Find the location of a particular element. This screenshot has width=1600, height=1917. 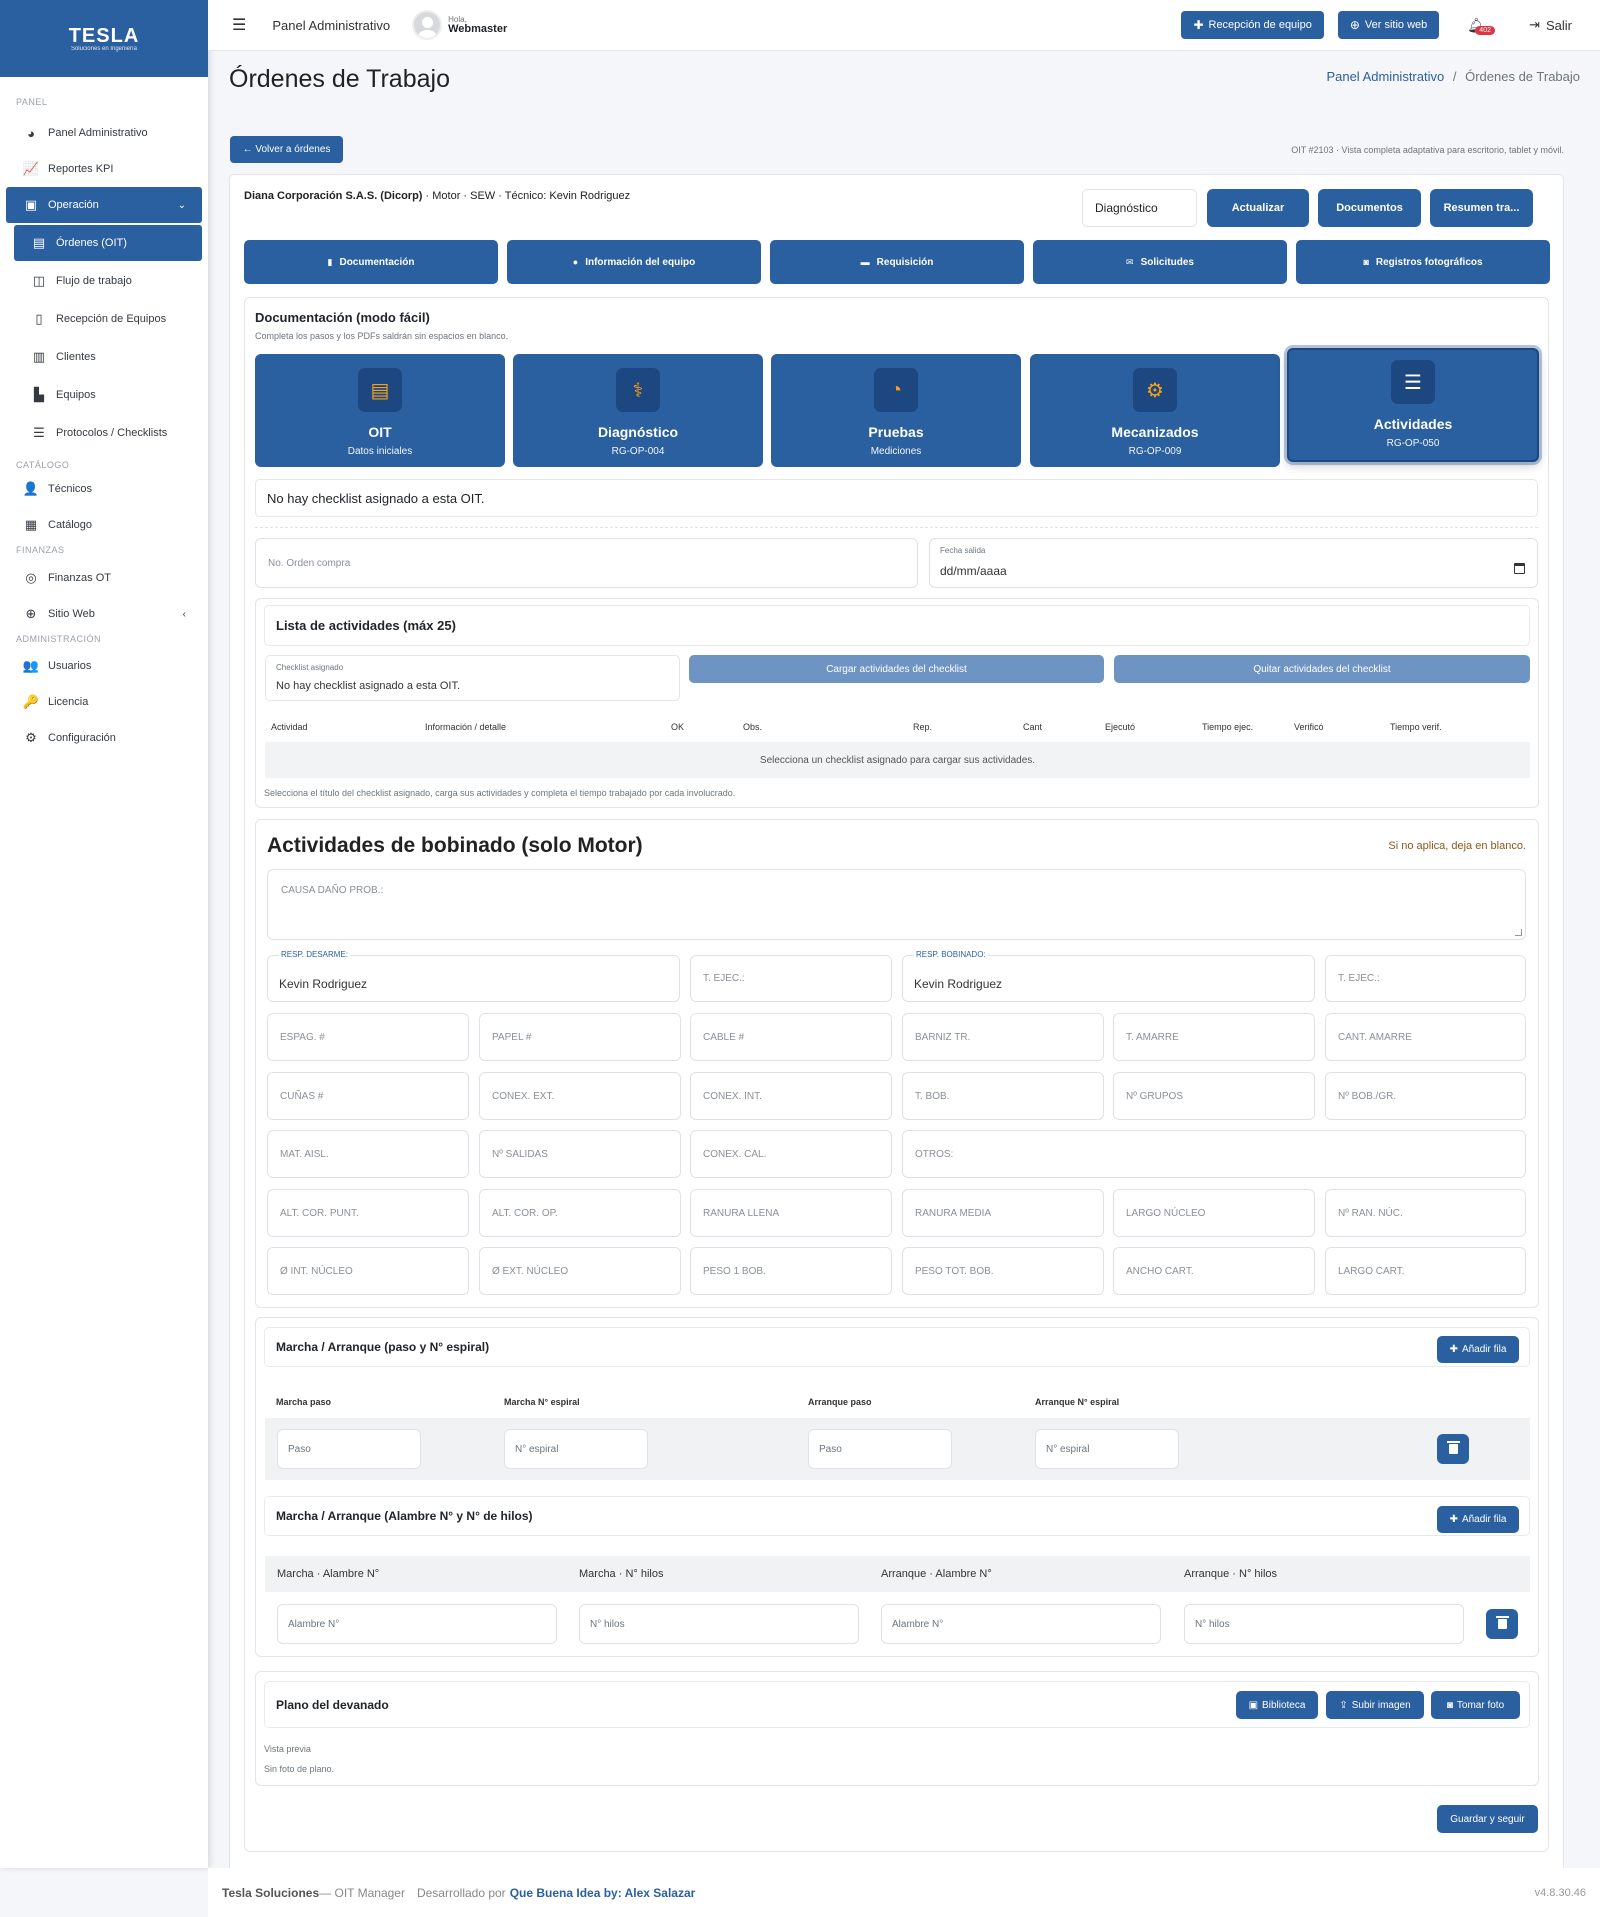

sidebar-item-equipos: ▙ Equipos is located at coordinates (104, 395).